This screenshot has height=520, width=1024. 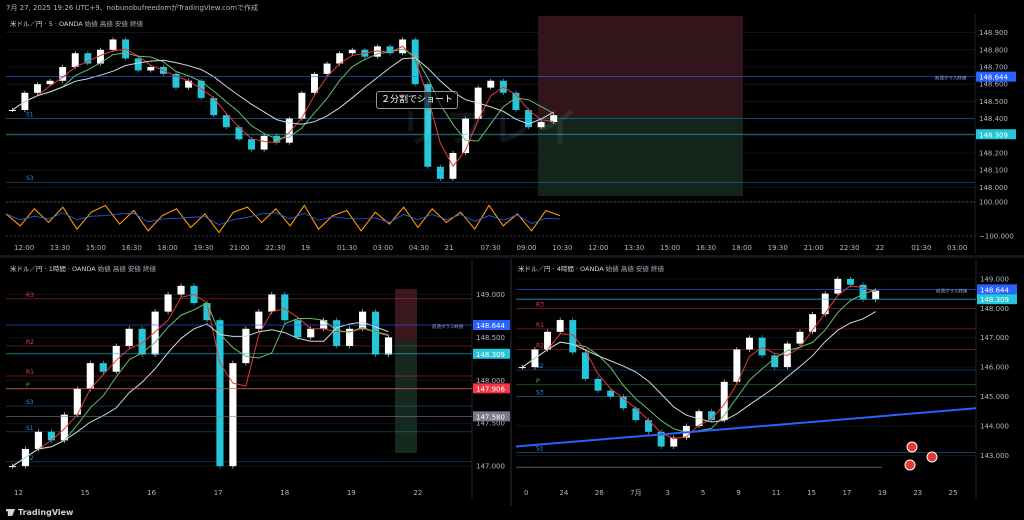 I want to click on y-tick-label: 148.000, so click(x=994, y=309).